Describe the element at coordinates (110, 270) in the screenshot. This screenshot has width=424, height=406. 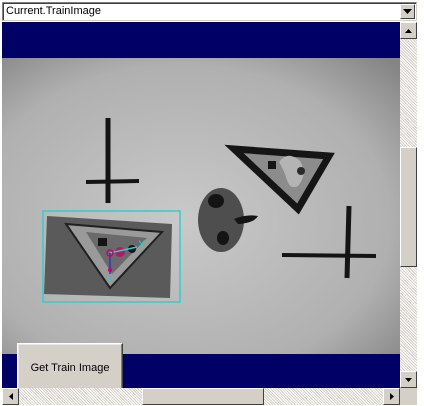
I see `y-axis-endpoint` at that location.